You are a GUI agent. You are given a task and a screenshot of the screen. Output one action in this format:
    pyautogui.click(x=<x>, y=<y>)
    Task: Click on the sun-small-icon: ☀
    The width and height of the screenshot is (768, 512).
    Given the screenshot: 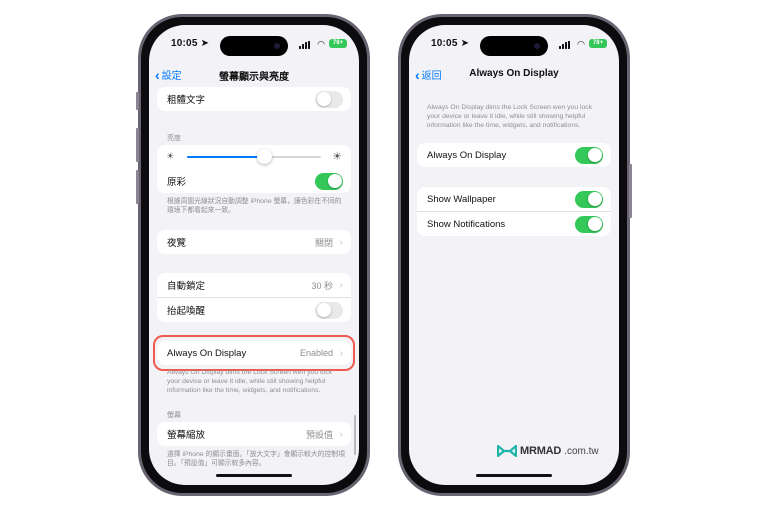 What is the action you would take?
    pyautogui.click(x=170, y=156)
    